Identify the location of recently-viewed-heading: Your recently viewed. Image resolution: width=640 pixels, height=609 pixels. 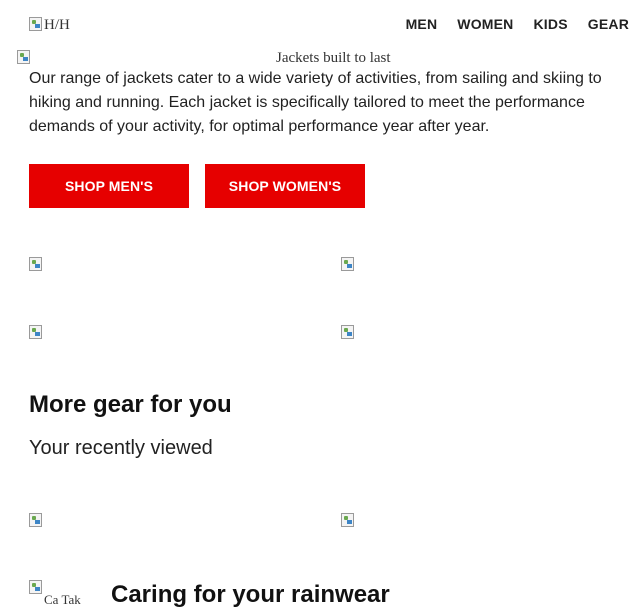
(121, 448).